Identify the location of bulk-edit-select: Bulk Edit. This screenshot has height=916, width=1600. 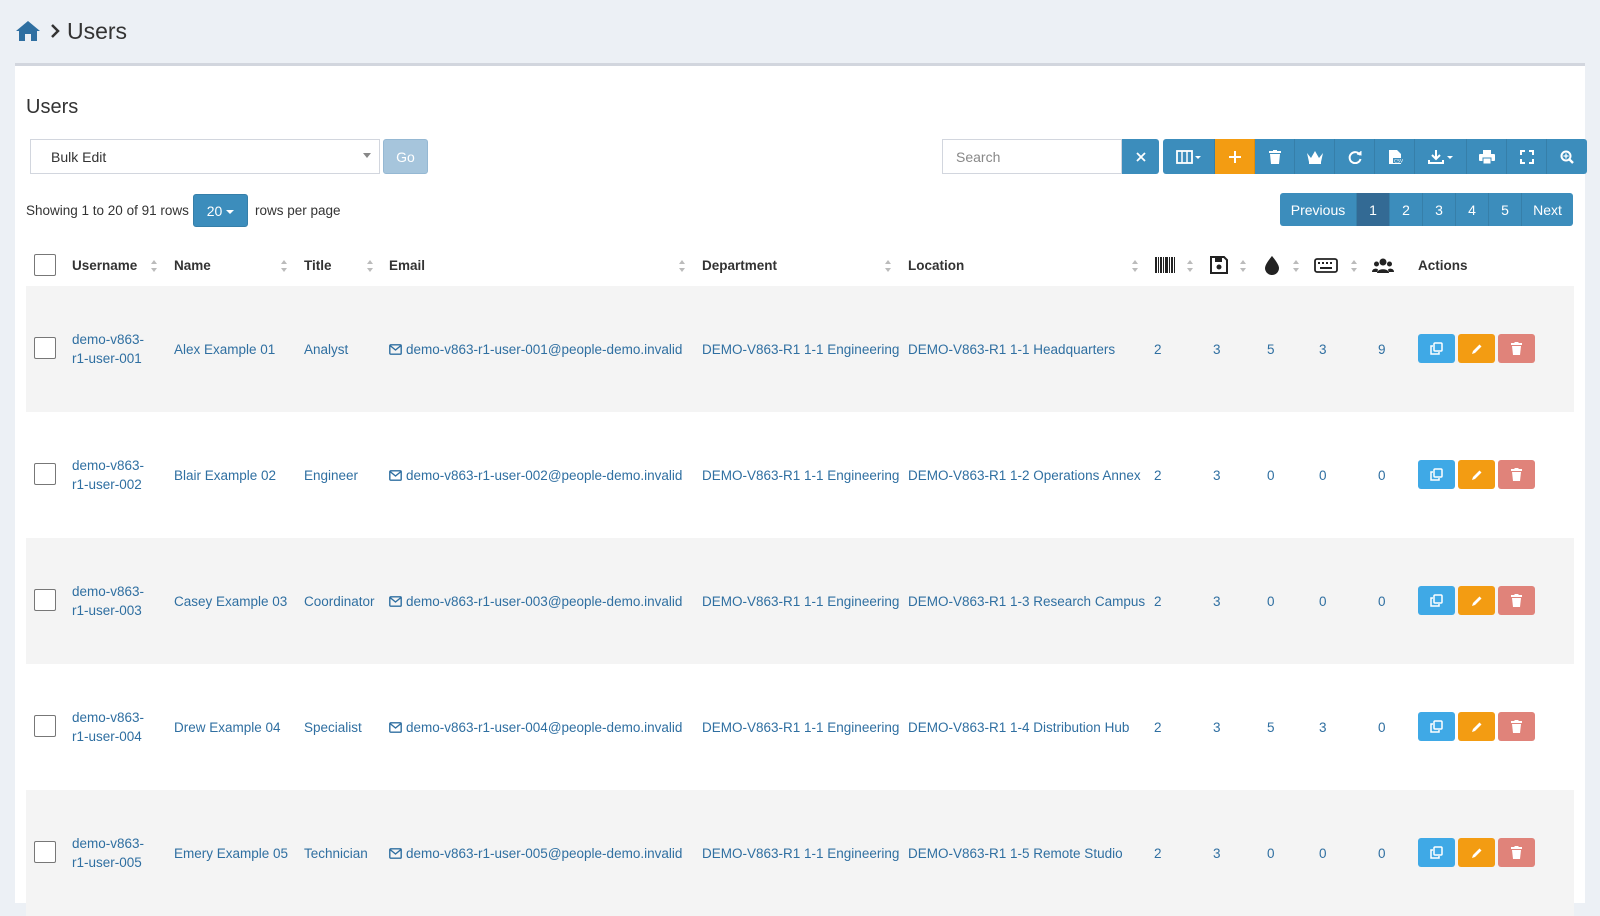
(205, 156).